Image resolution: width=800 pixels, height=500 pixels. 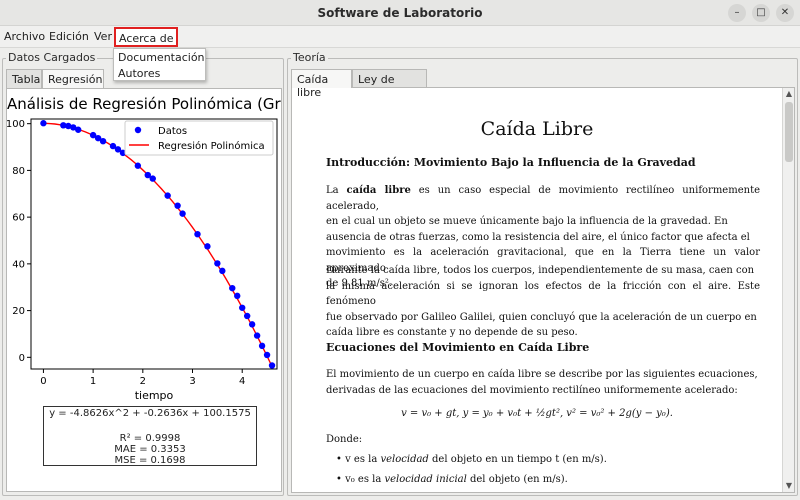 What do you see at coordinates (172, 131) in the screenshot?
I see `legend-label-datos: Datos` at bounding box center [172, 131].